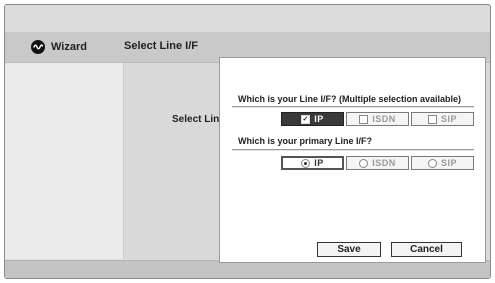  What do you see at coordinates (426, 249) in the screenshot?
I see `cancel-button: Cancel` at bounding box center [426, 249].